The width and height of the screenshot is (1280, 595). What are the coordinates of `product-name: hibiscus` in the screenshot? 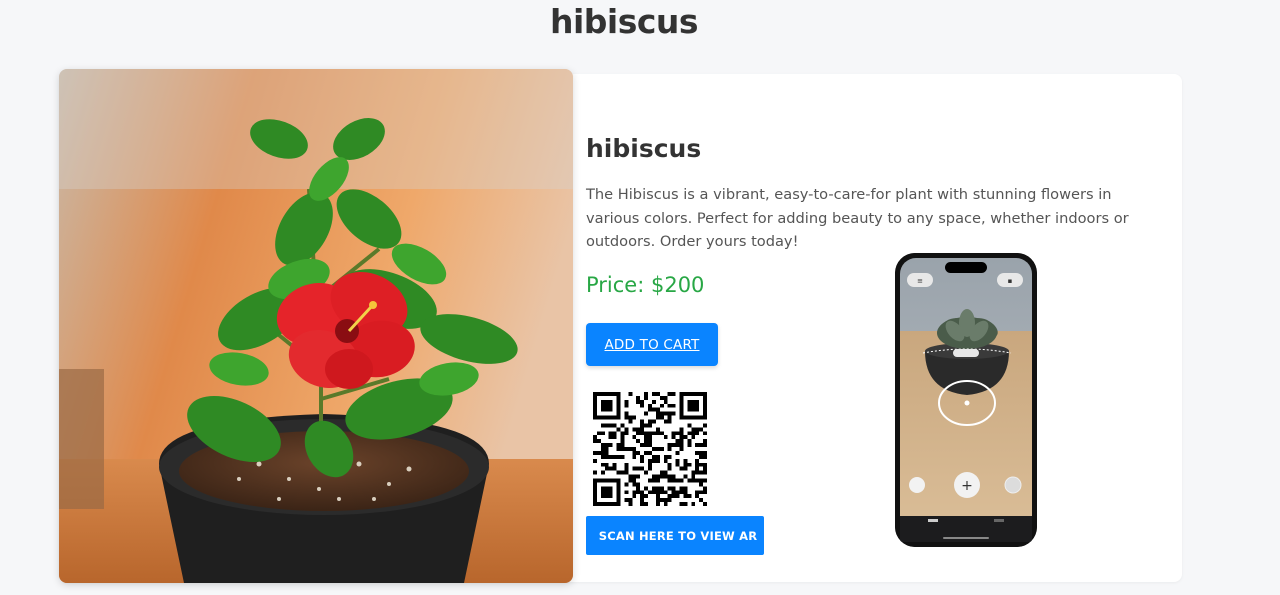 It's located at (644, 148).